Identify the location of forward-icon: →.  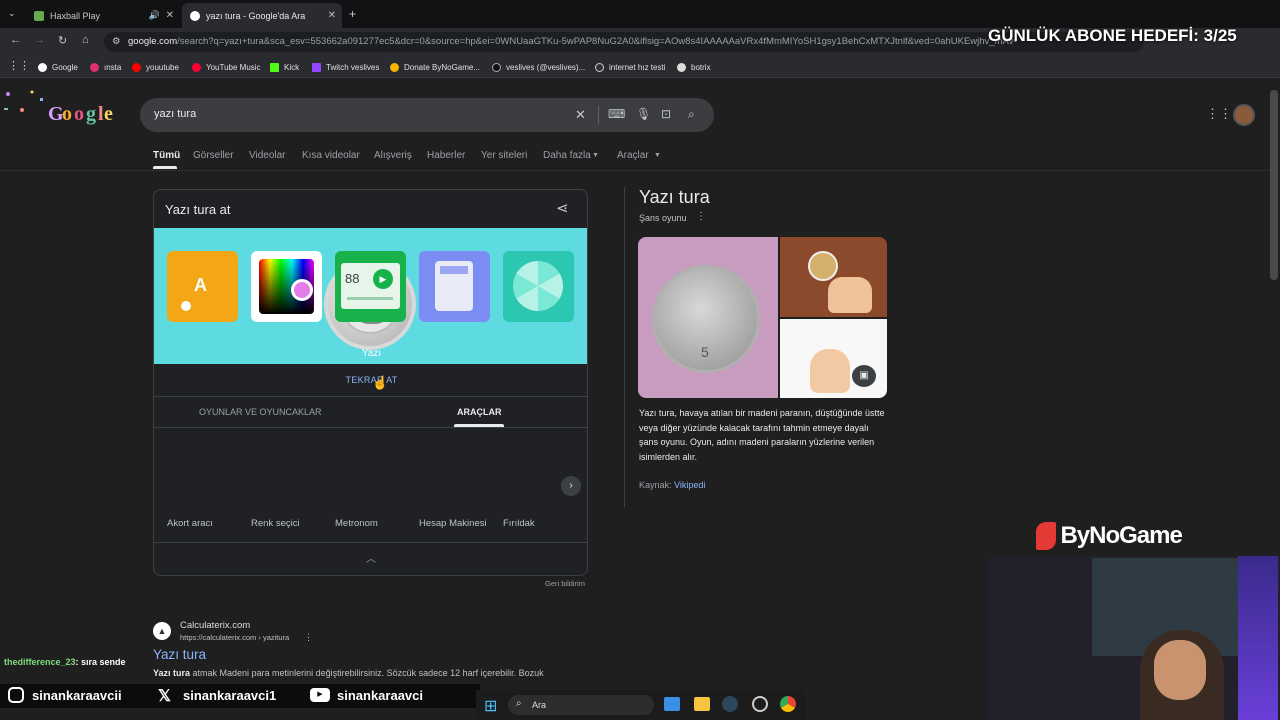
(39, 40).